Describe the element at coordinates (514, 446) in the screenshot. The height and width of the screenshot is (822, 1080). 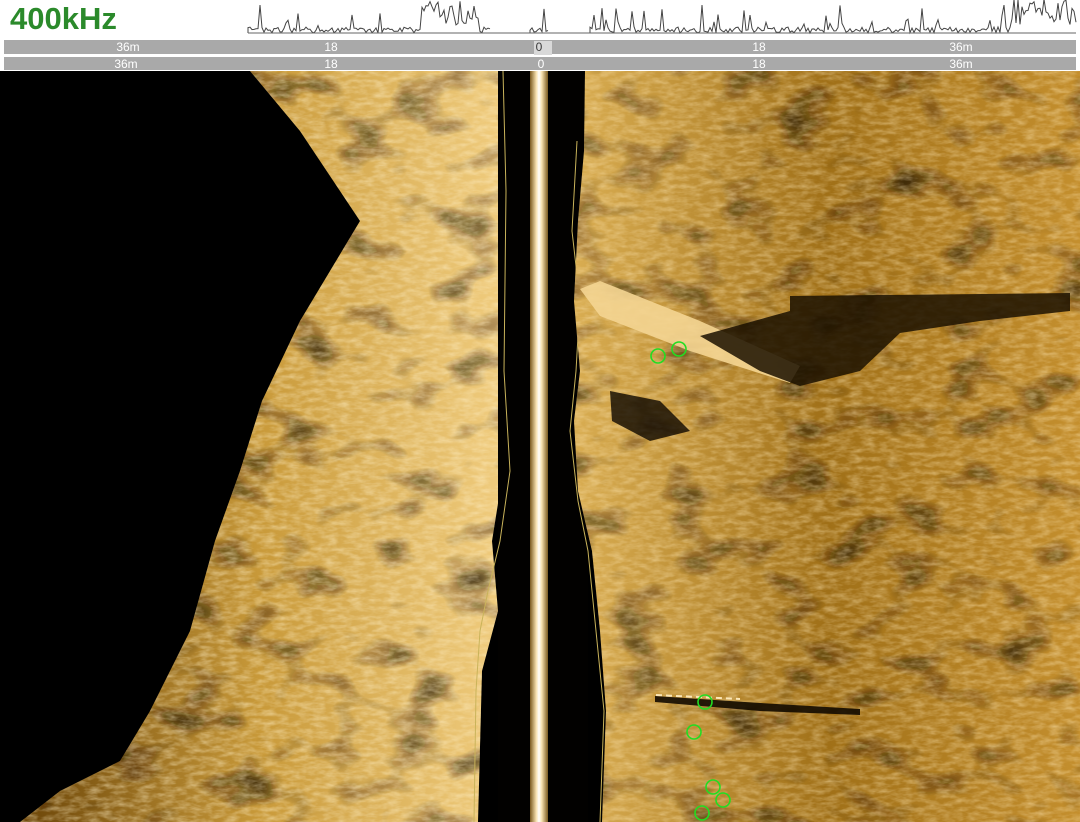
I see `left-water-column` at that location.